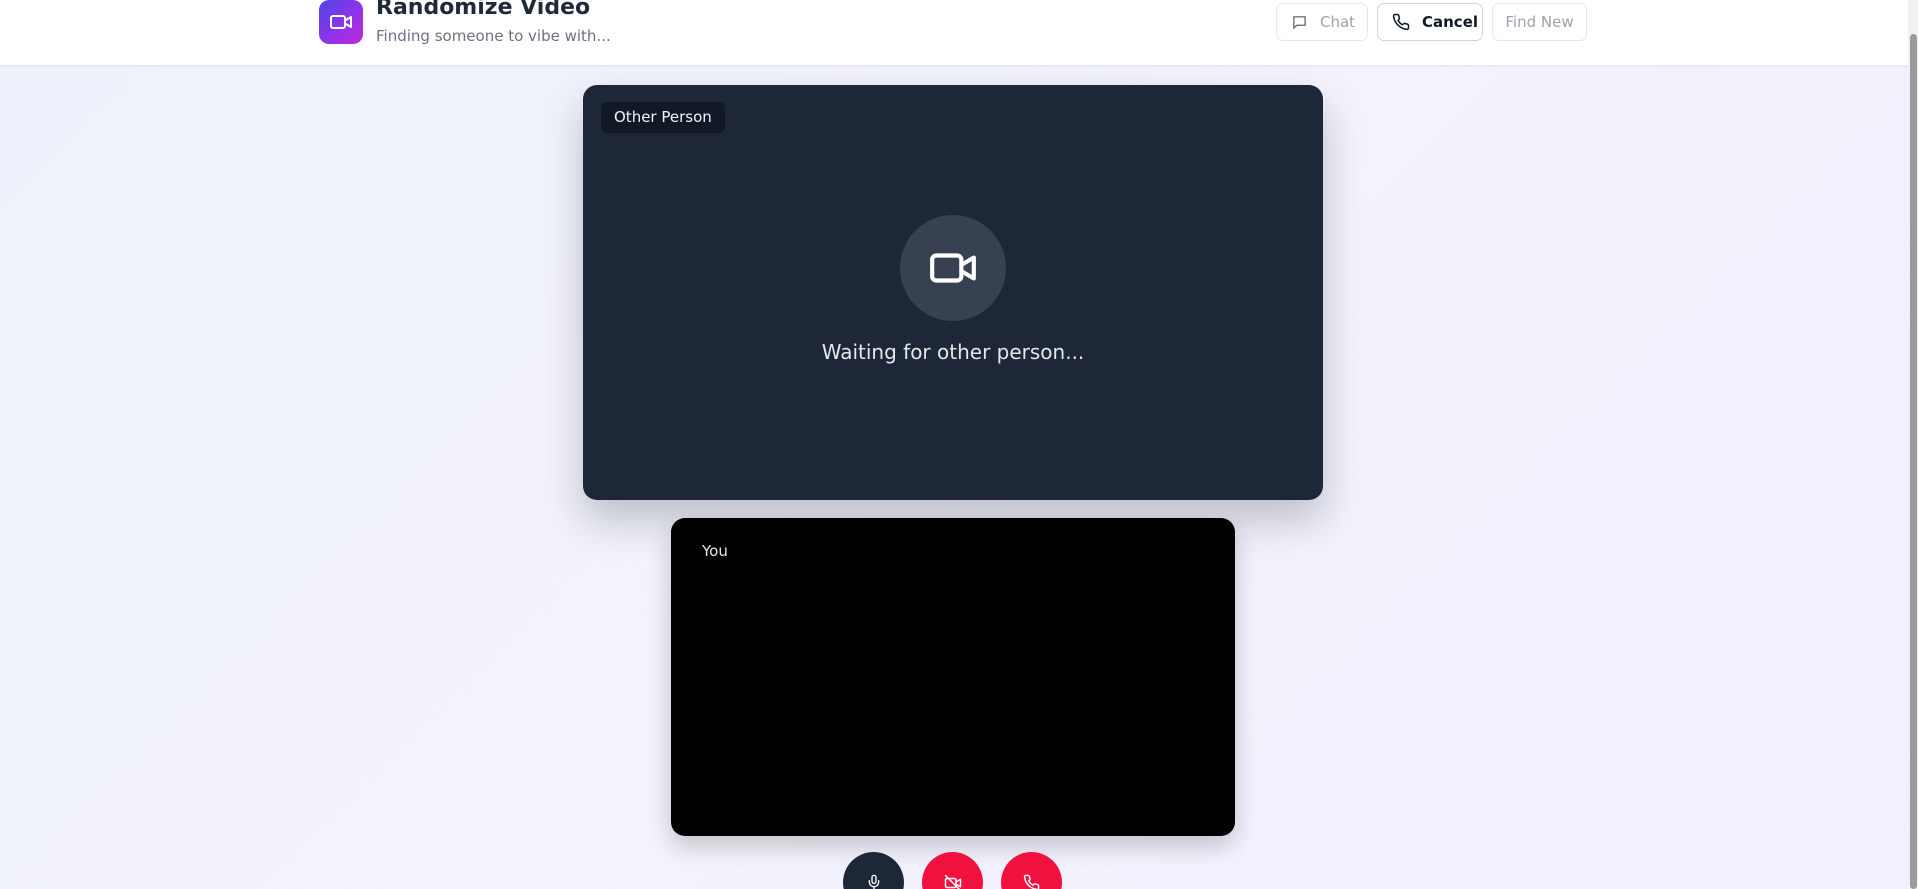  I want to click on remote-video-label: Other Person, so click(663, 117).